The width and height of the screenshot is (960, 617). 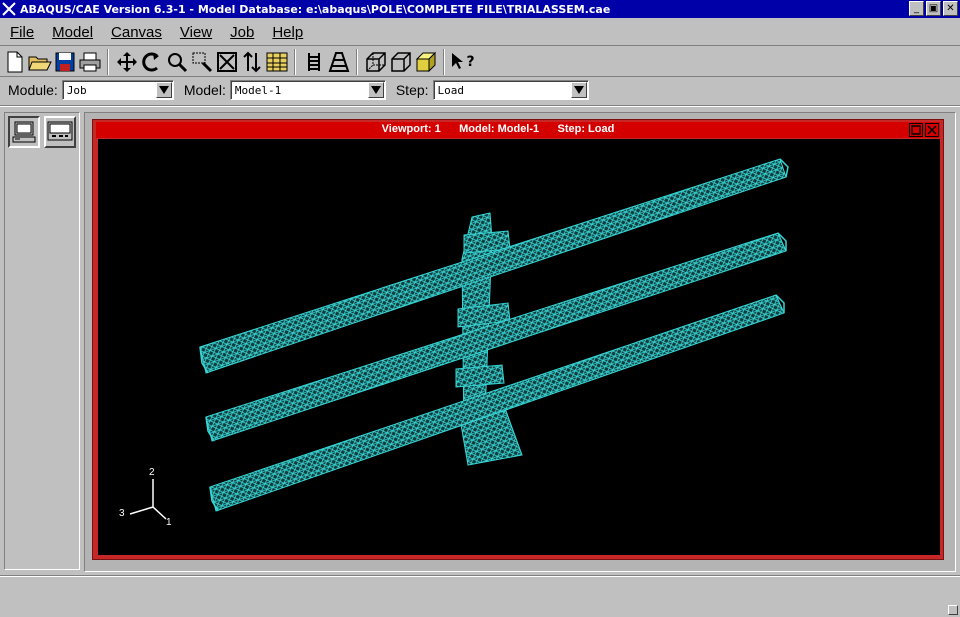 What do you see at coordinates (953, 610) in the screenshot?
I see `resize-grip-icon` at bounding box center [953, 610].